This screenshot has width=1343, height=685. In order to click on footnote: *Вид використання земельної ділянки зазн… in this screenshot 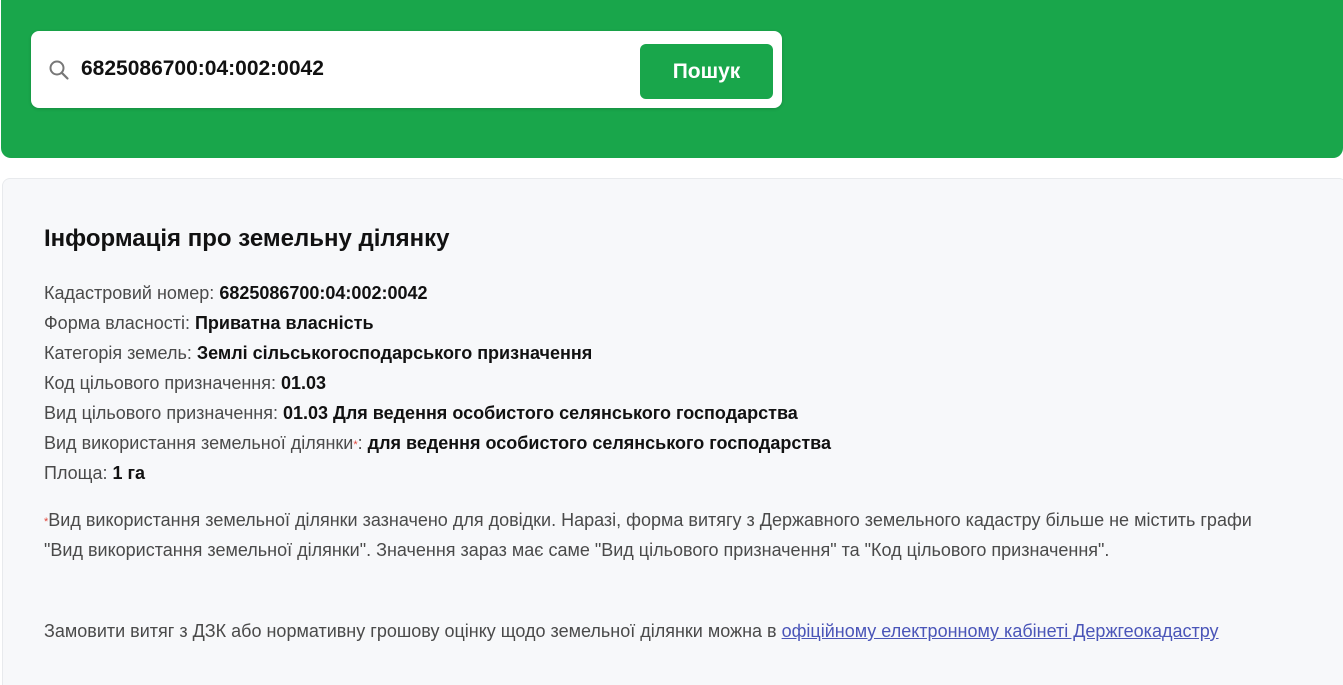, I will do `click(659, 535)`.